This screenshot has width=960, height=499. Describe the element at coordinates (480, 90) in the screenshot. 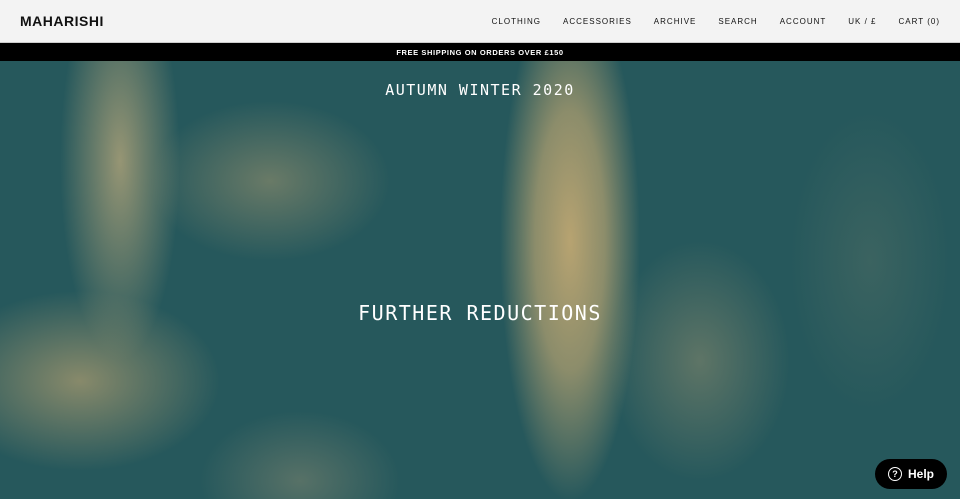

I see `hero-season: AUTUMN WINTER 2020` at that location.